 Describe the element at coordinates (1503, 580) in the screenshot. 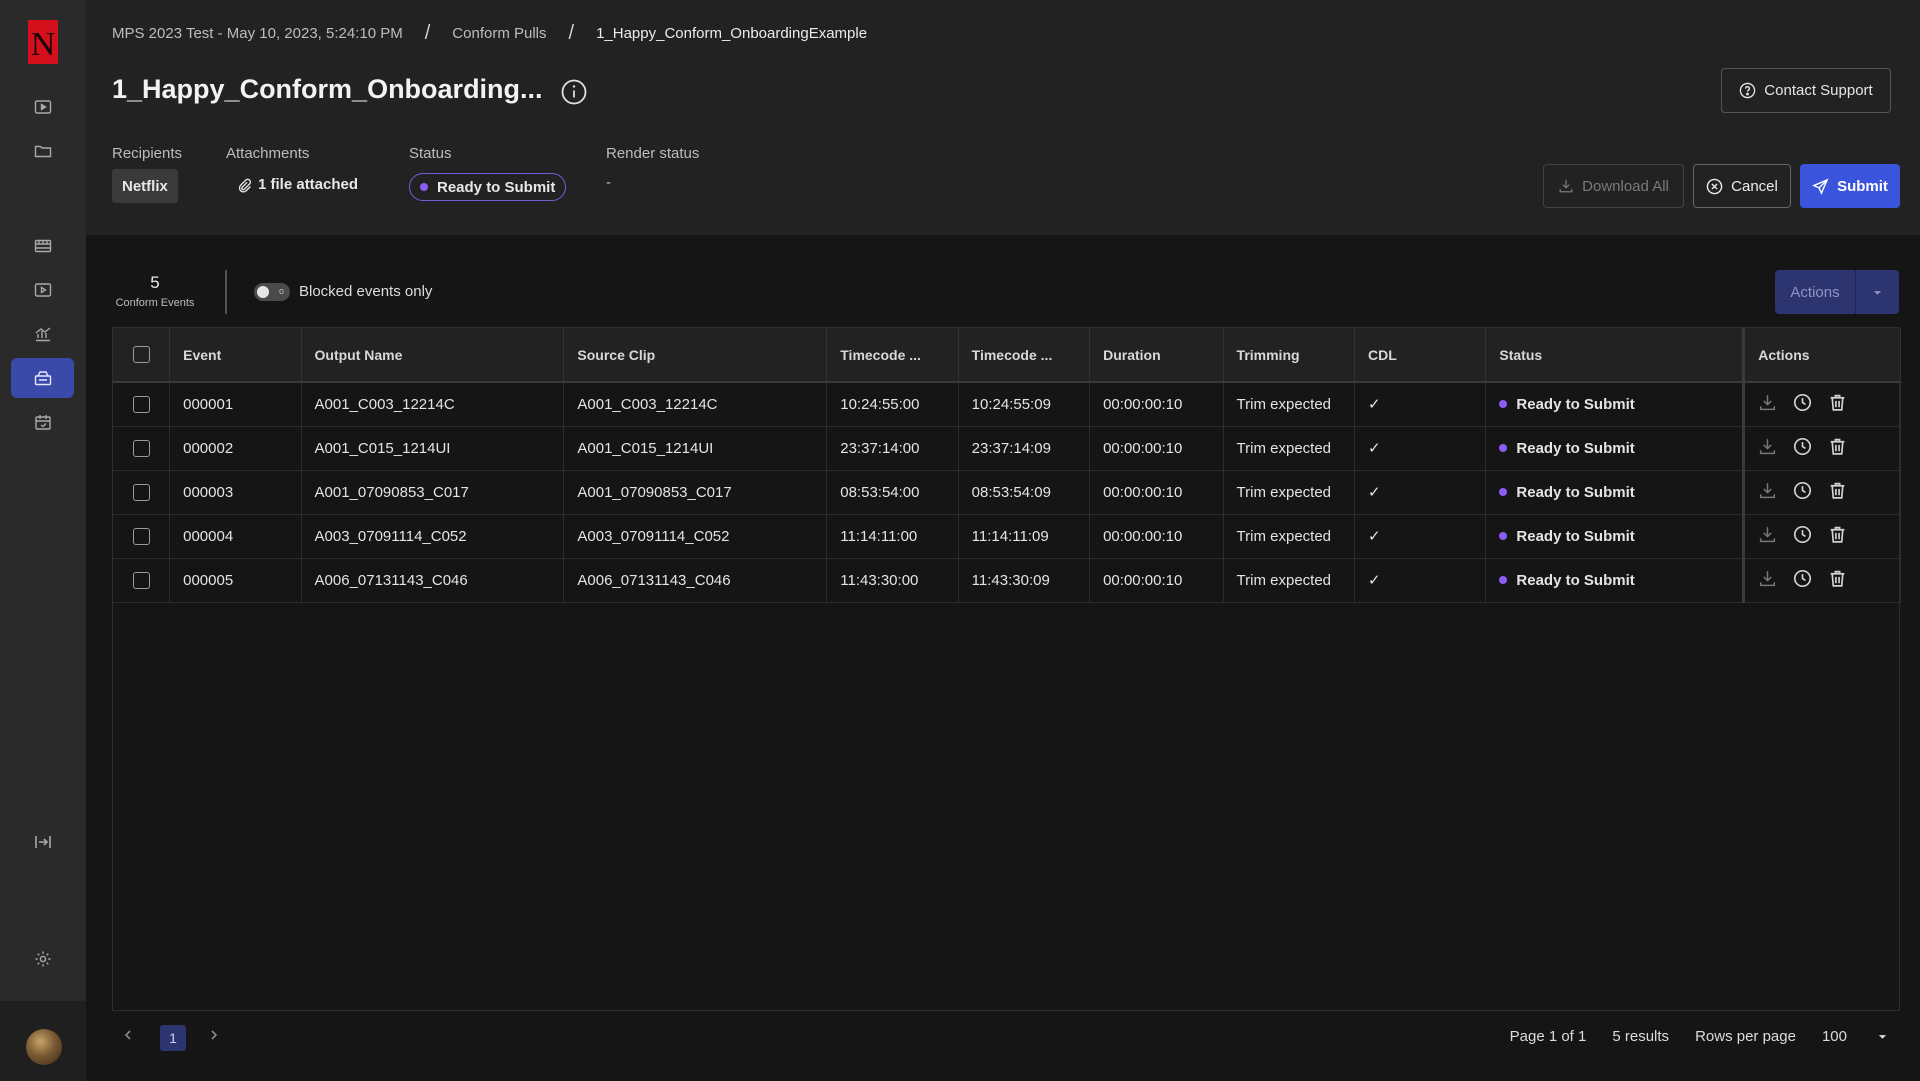

I see `status-dot` at that location.